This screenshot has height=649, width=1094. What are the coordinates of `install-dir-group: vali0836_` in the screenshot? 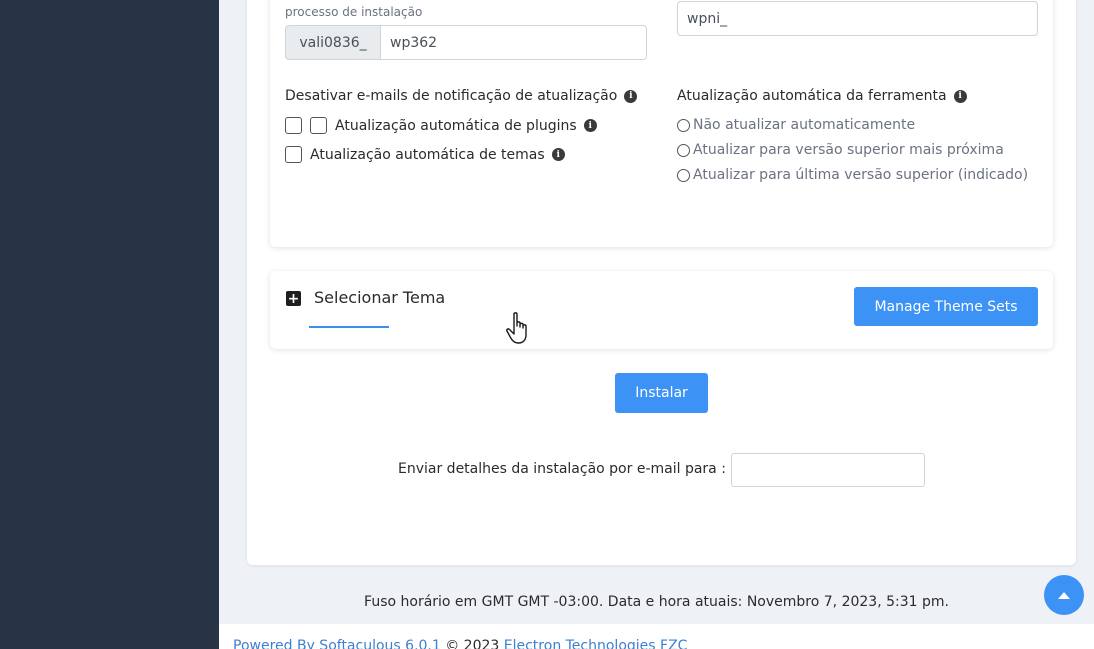 It's located at (466, 42).